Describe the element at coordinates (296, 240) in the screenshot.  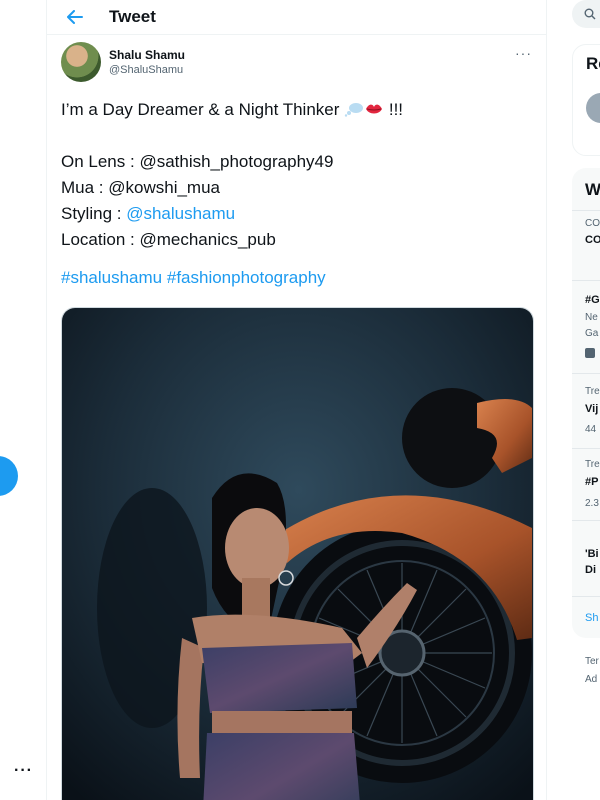
I see `credit-location: Location : @mechanics_pub` at that location.